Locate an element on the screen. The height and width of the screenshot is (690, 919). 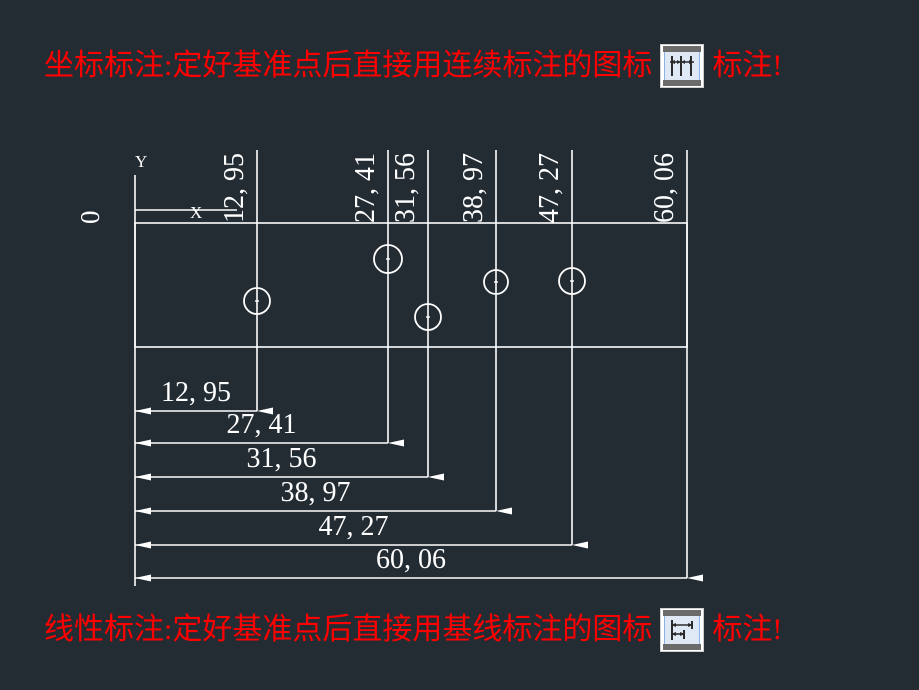
top-annotation-text-after: 标注! is located at coordinates (747, 65).